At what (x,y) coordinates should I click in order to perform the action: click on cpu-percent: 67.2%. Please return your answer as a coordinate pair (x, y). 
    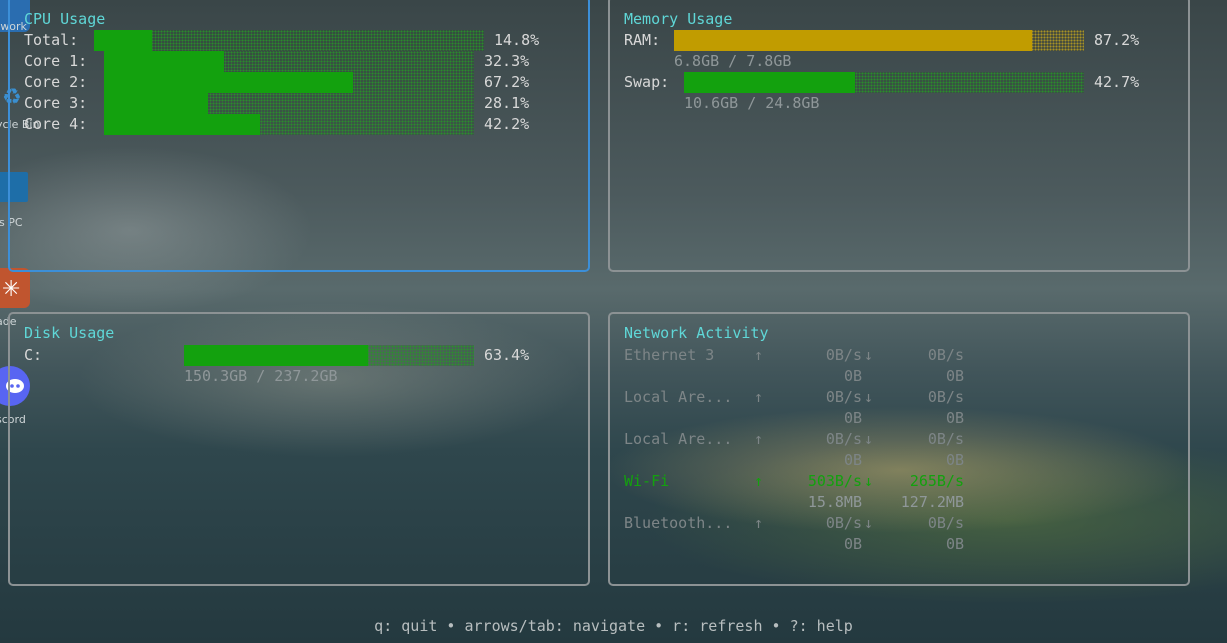
    Looking at the image, I should click on (507, 82).